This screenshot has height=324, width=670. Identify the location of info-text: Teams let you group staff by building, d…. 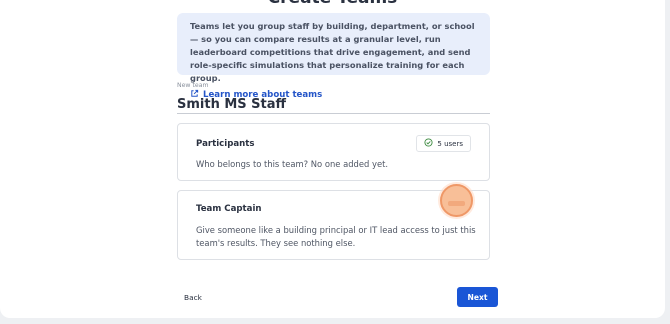
(332, 52).